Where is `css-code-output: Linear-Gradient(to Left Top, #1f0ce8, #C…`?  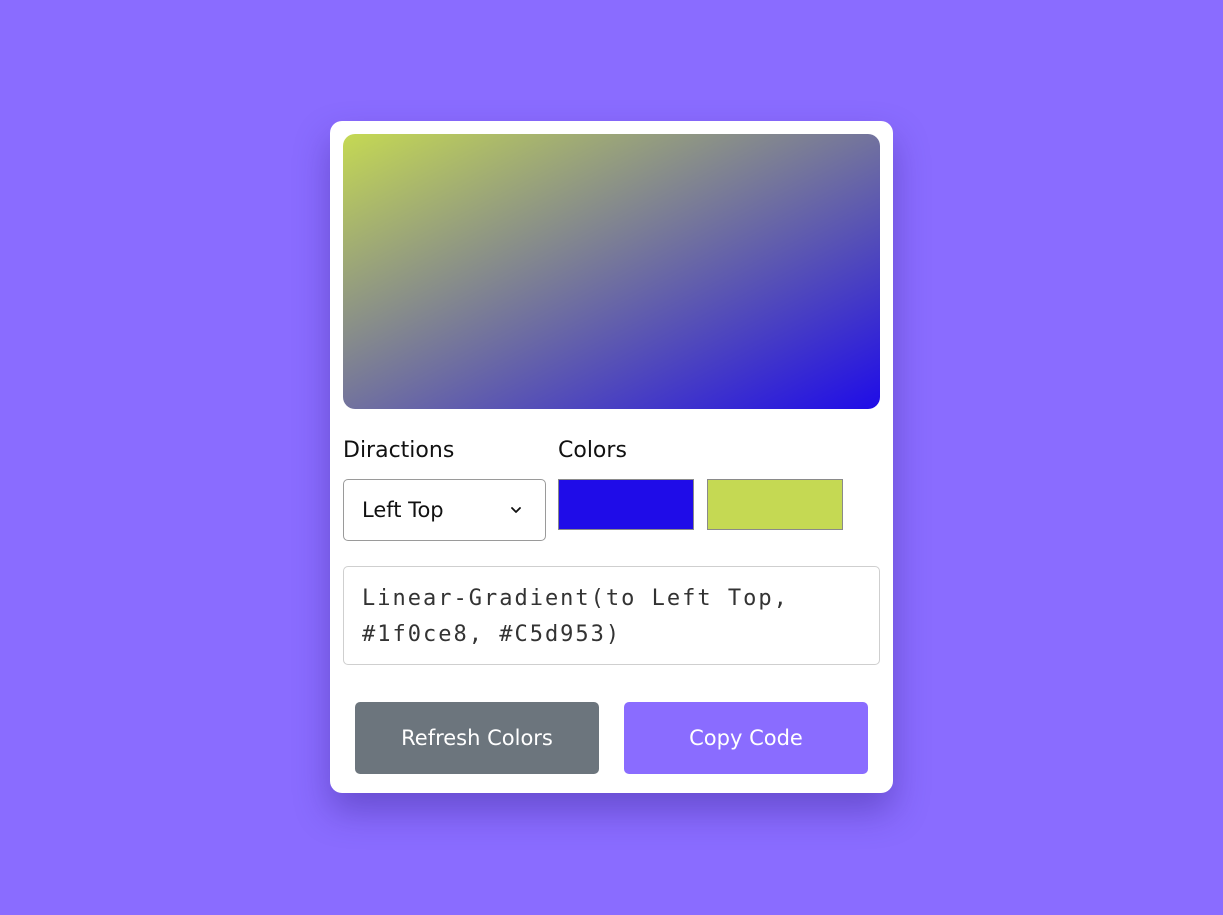
css-code-output: Linear-Gradient(to Left Top, #1f0ce8, #C… is located at coordinates (611, 615).